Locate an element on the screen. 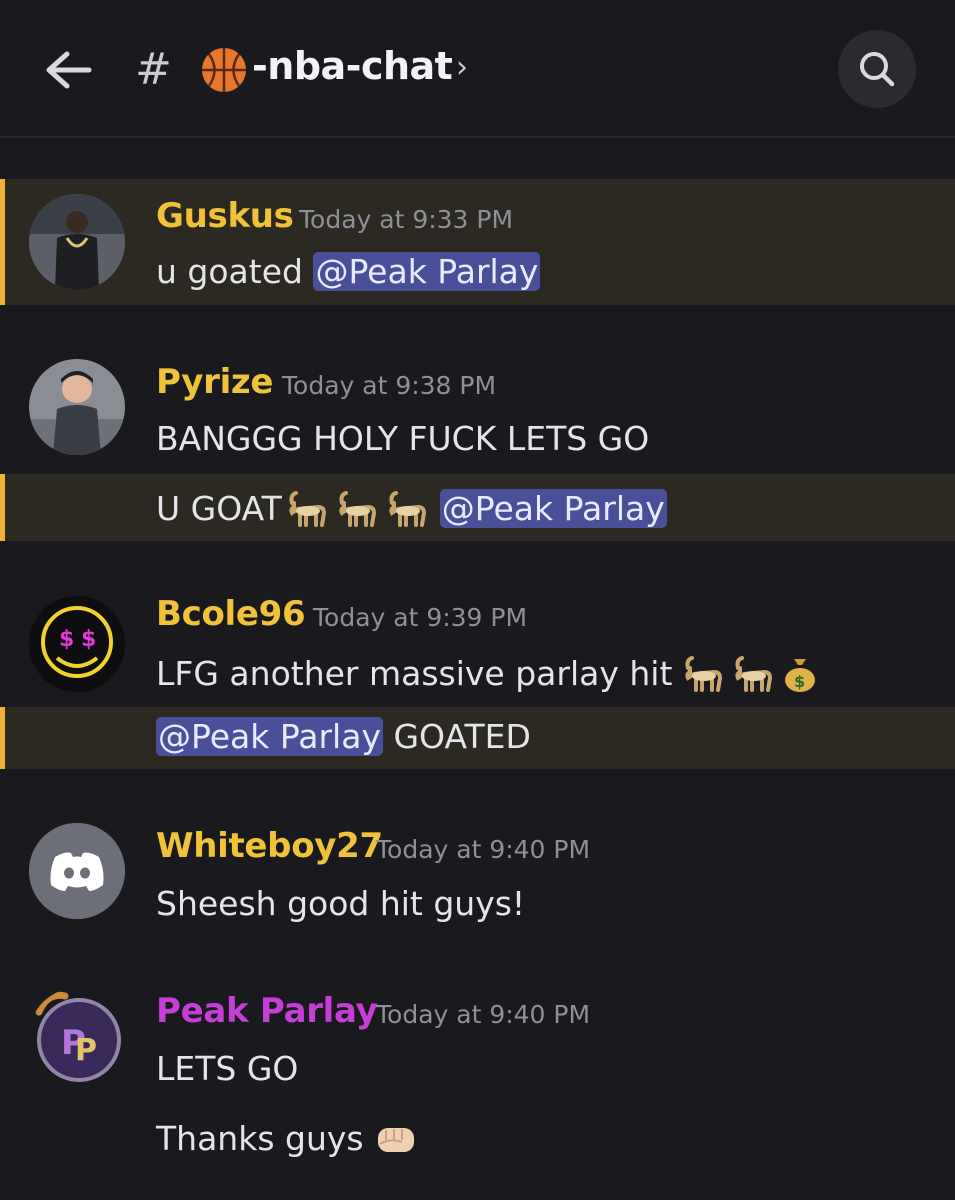  arrow-left-icon is located at coordinates (69, 70).